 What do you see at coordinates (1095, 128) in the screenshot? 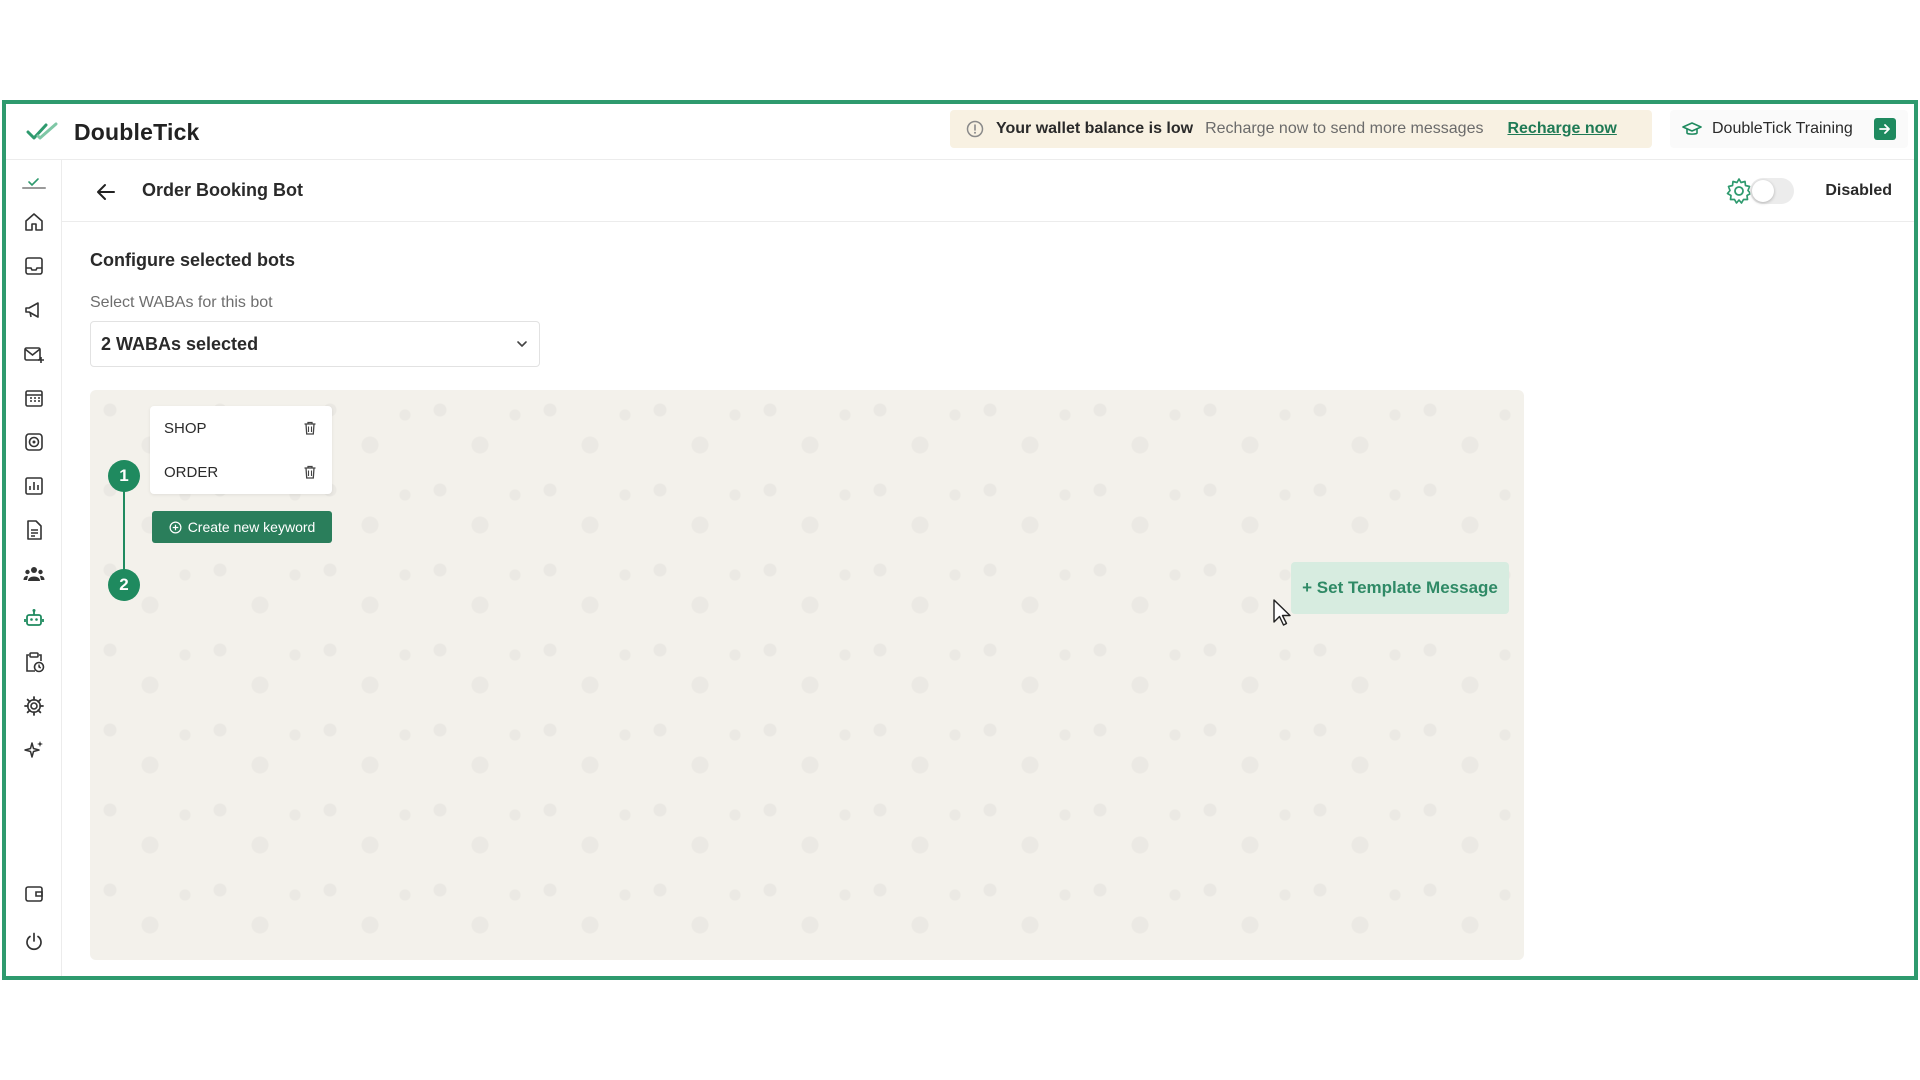
I see `wallet-banner-title: Your wallet balance is low` at bounding box center [1095, 128].